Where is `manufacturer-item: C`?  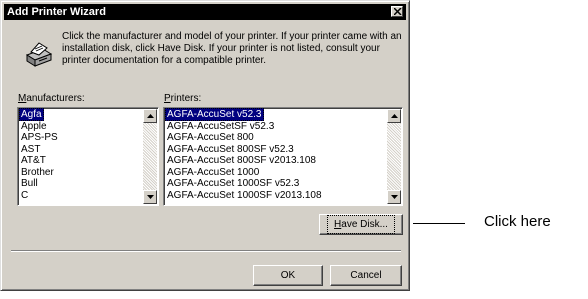
manufacturer-item: C is located at coordinates (89, 196).